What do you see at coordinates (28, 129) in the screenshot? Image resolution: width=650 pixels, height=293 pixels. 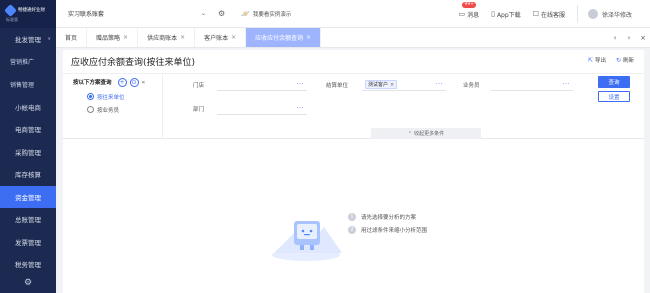 I see `sidebar-item: 电商管理` at bounding box center [28, 129].